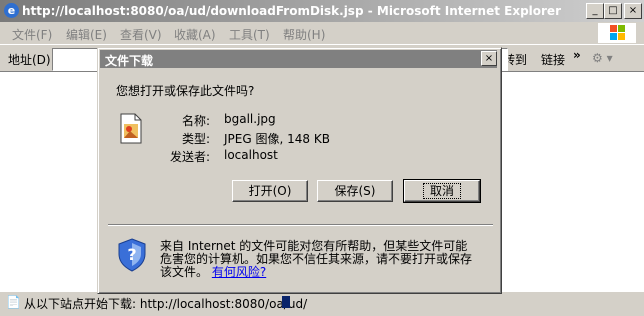 Image resolution: width=644 pixels, height=316 pixels. I want to click on menu-edit: 编辑(E), so click(86, 34).